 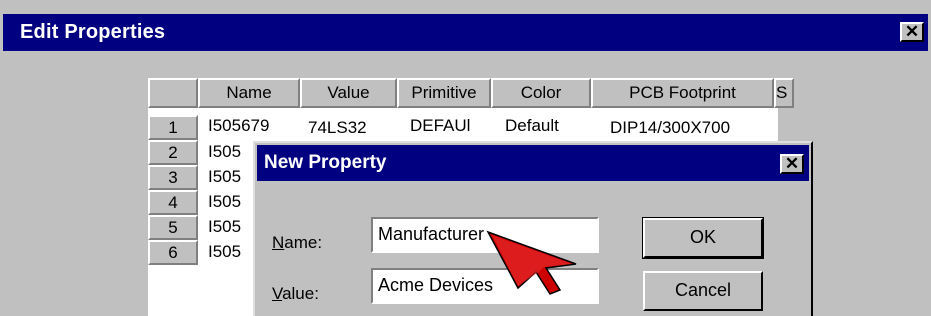 I want to click on column-header-s: S, so click(x=784, y=93).